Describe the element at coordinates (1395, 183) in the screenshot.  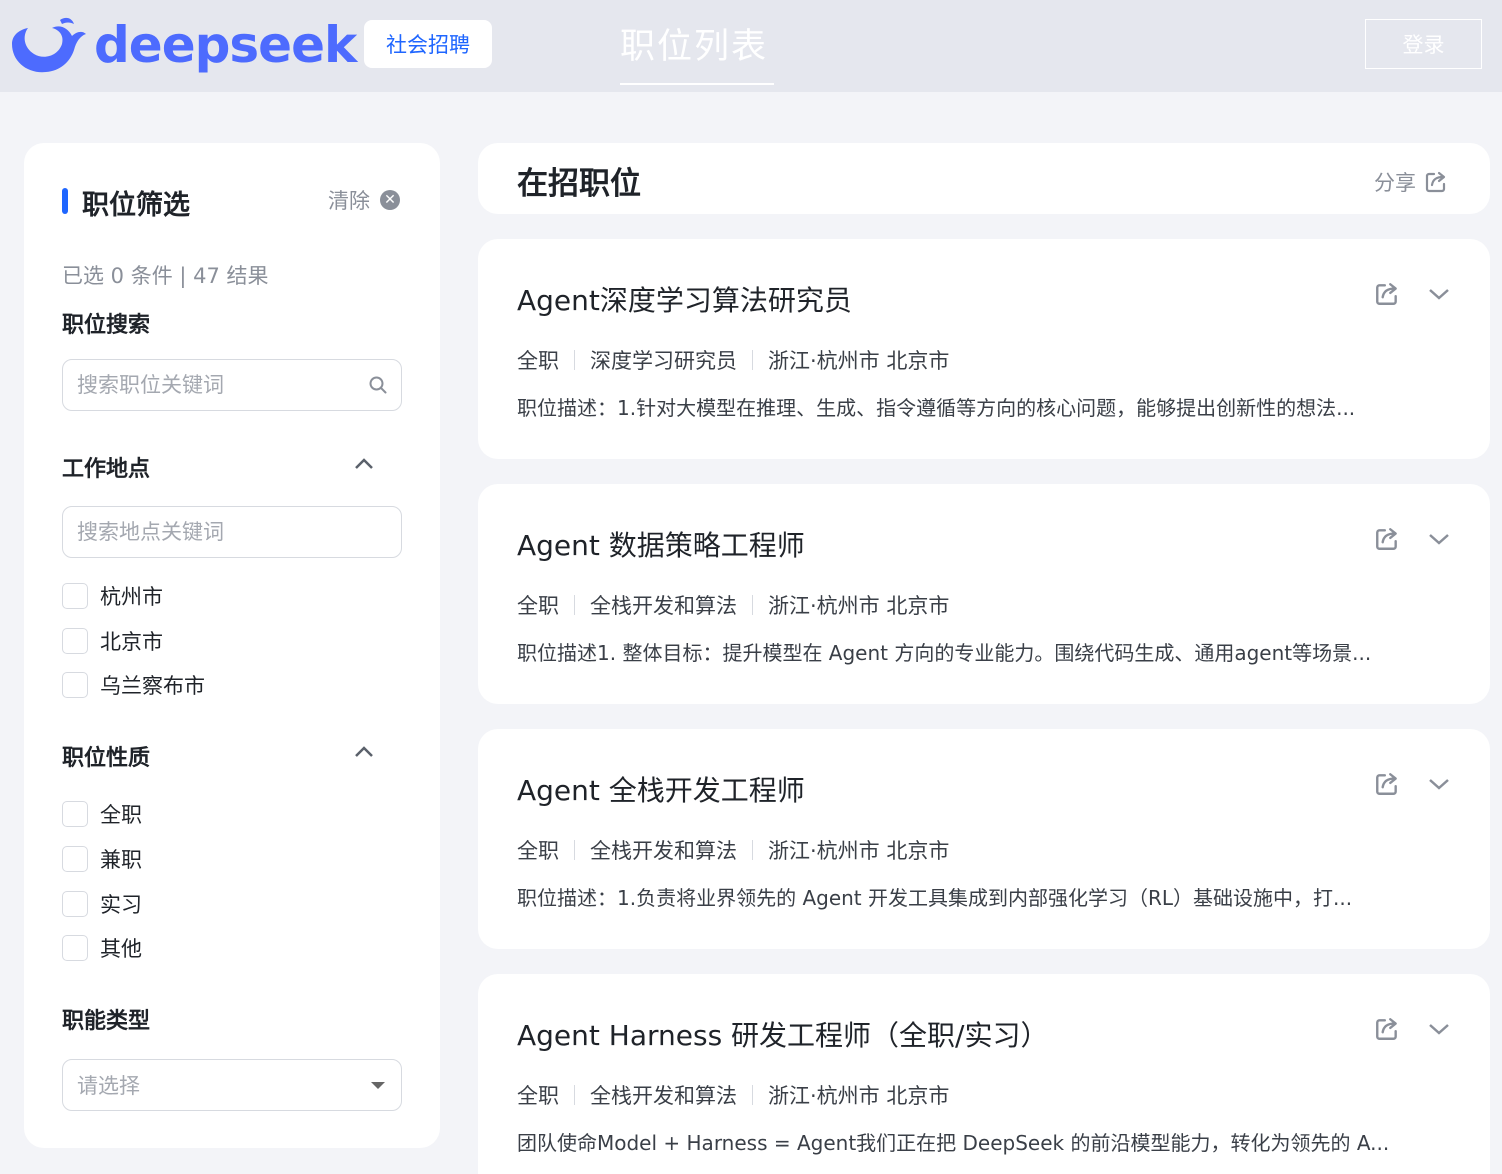
I see `share-label: 分享` at that location.